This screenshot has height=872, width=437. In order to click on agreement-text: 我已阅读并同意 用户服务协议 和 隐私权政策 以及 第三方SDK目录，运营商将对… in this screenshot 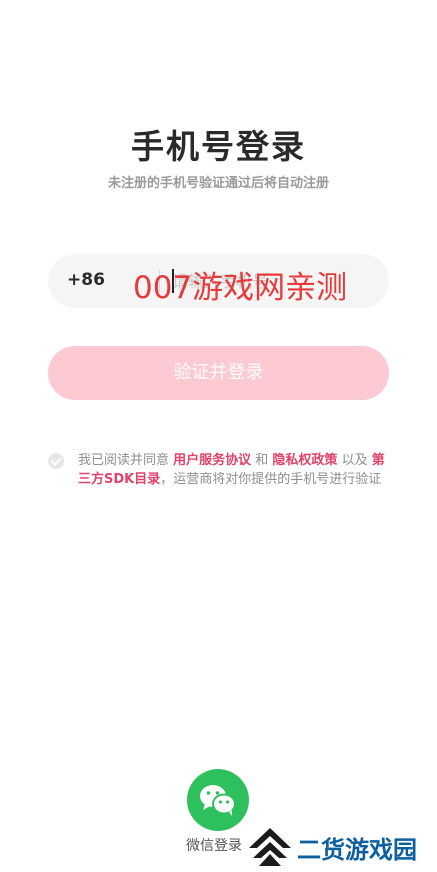, I will do `click(233, 470)`.